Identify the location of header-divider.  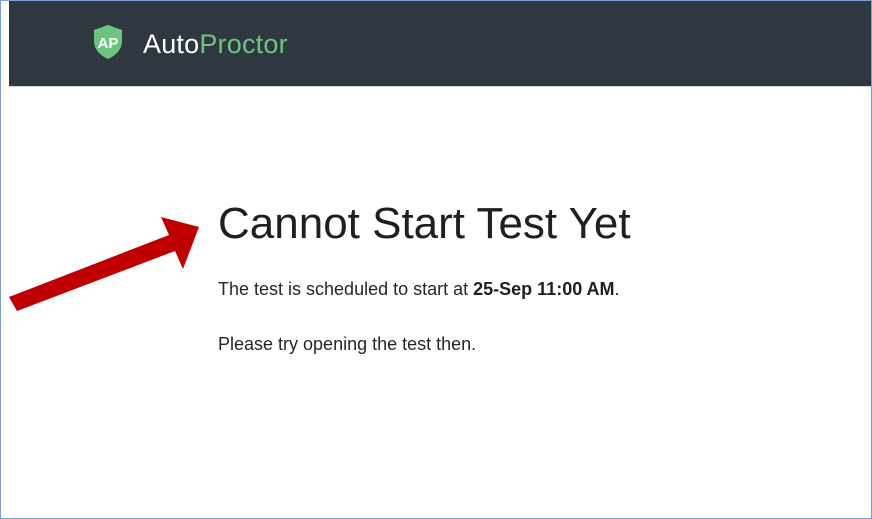
(440, 86).